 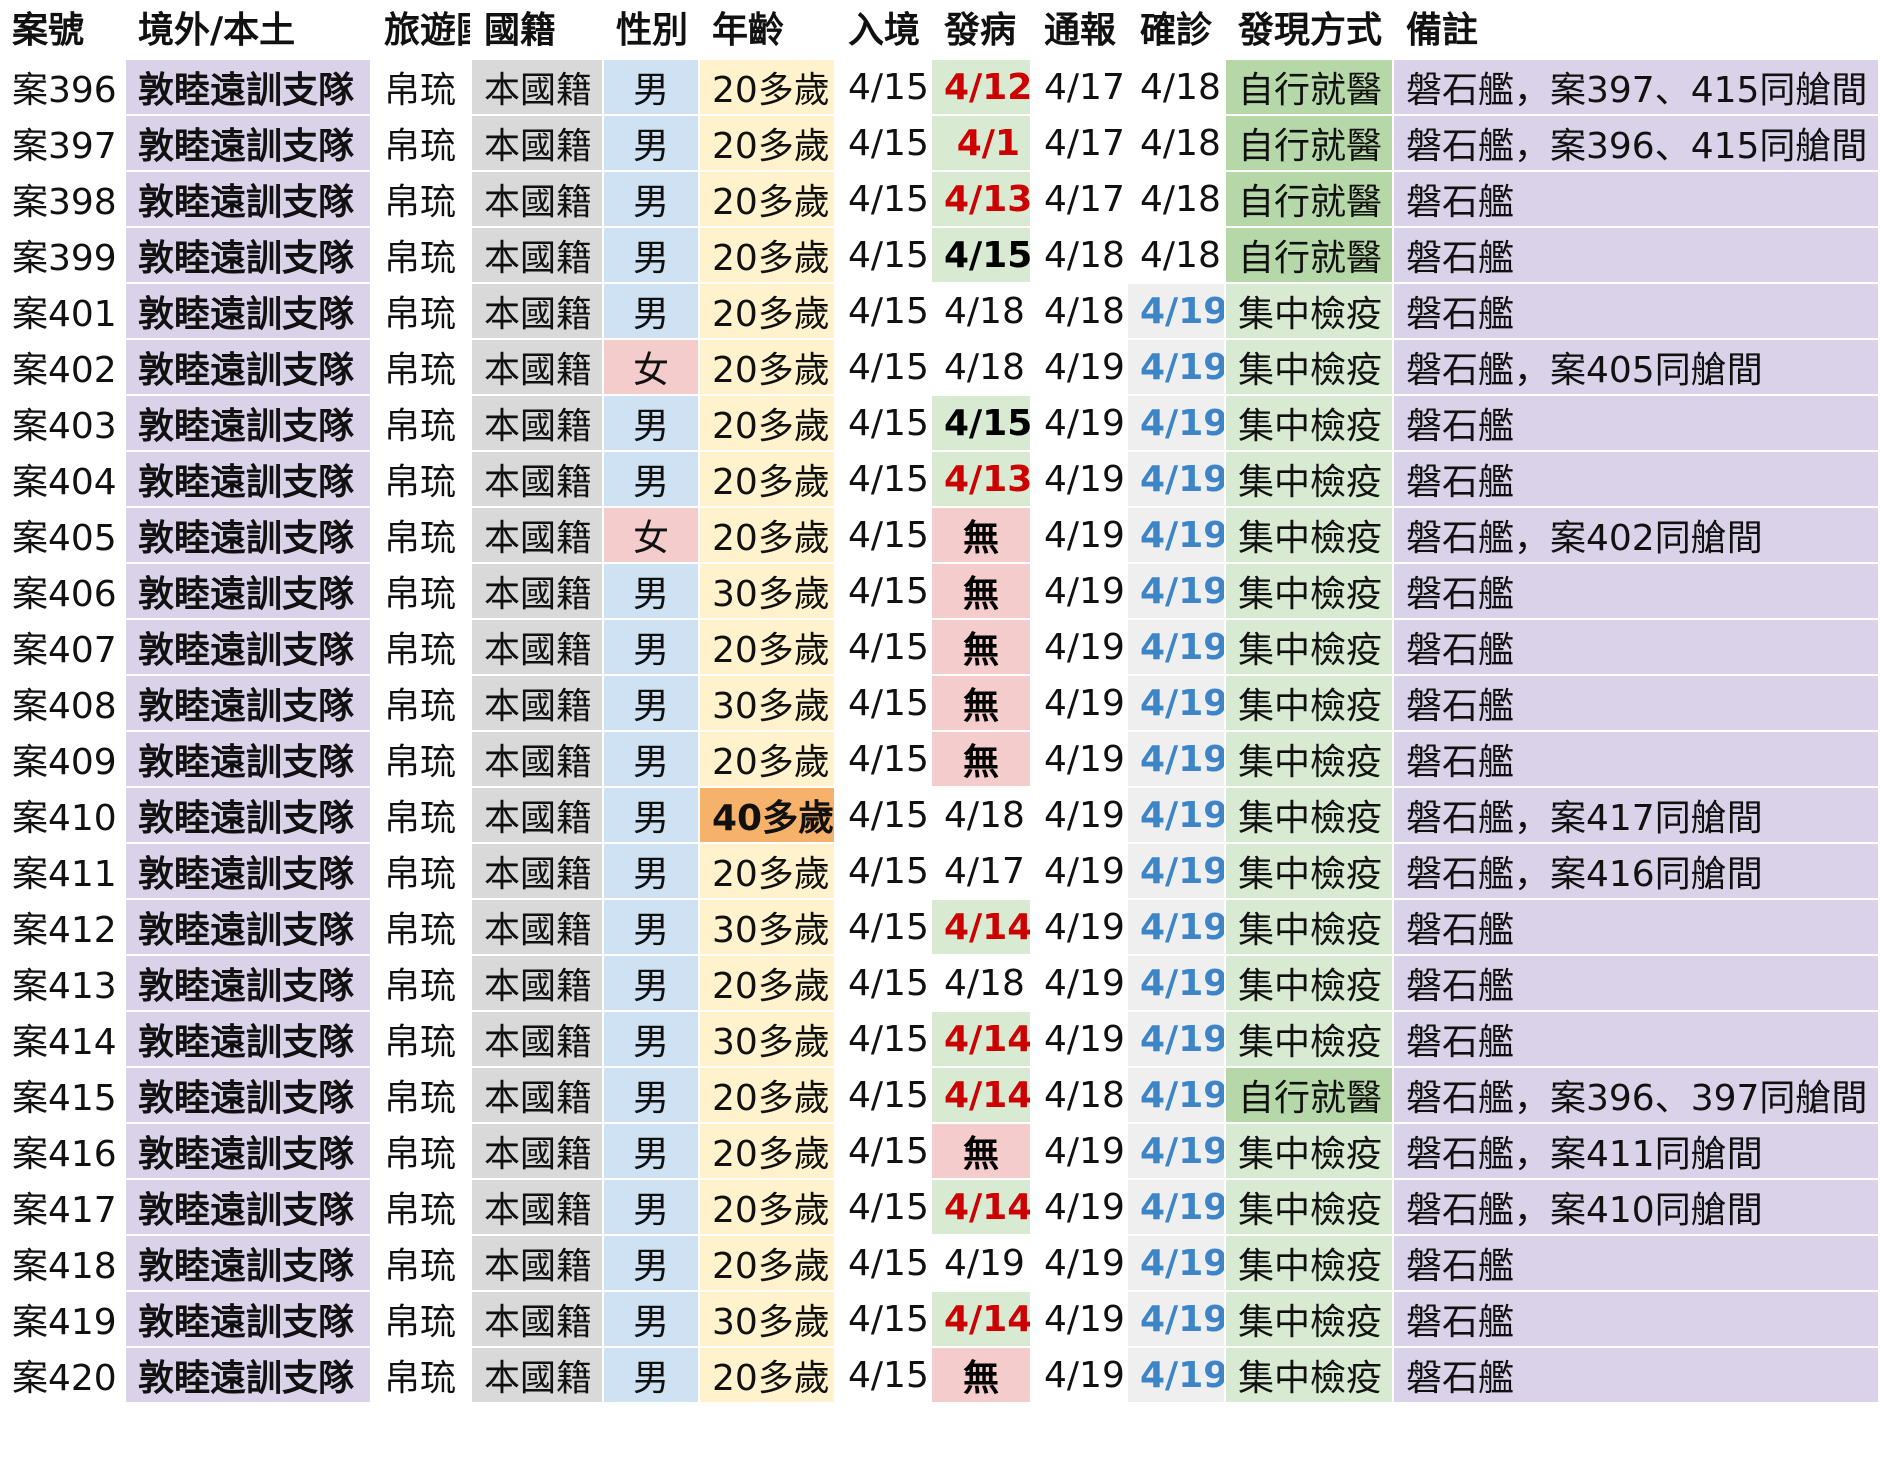 What do you see at coordinates (1080, 1096) in the screenshot?
I see `cell-notify: 4/18` at bounding box center [1080, 1096].